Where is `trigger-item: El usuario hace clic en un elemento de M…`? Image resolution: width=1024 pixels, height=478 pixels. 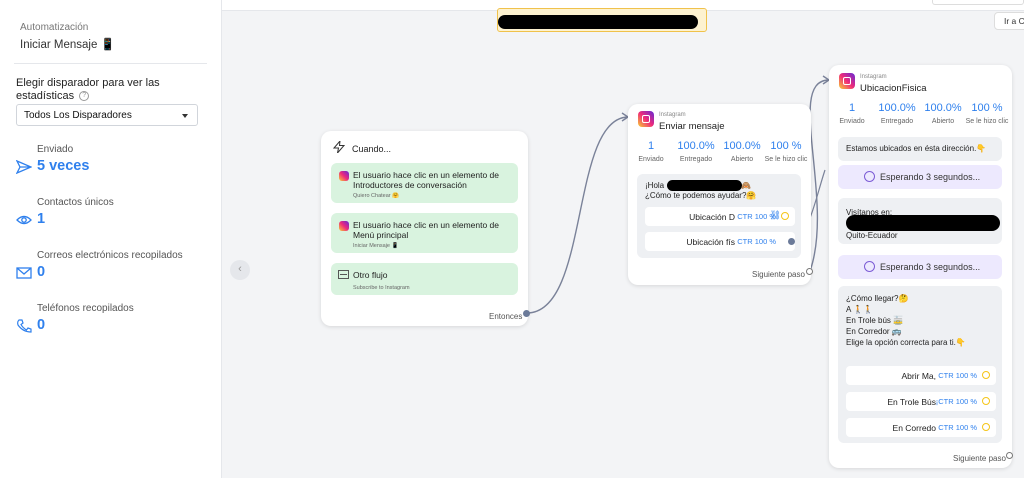 trigger-item: El usuario hace clic en un elemento de M… is located at coordinates (424, 233).